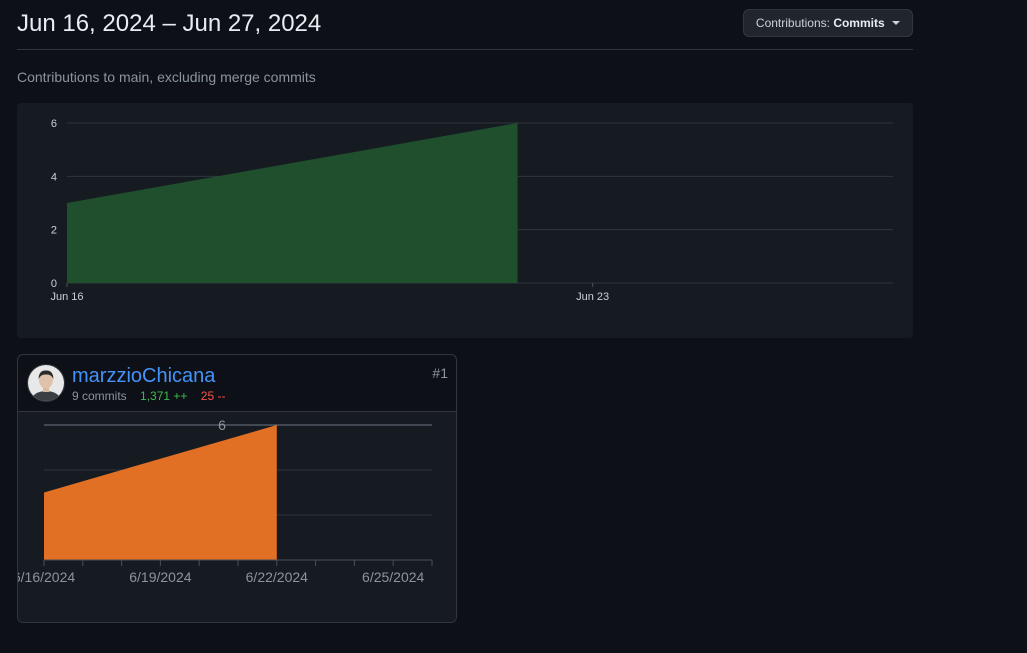  I want to click on x-tick-label: Jun 23, so click(592, 297).